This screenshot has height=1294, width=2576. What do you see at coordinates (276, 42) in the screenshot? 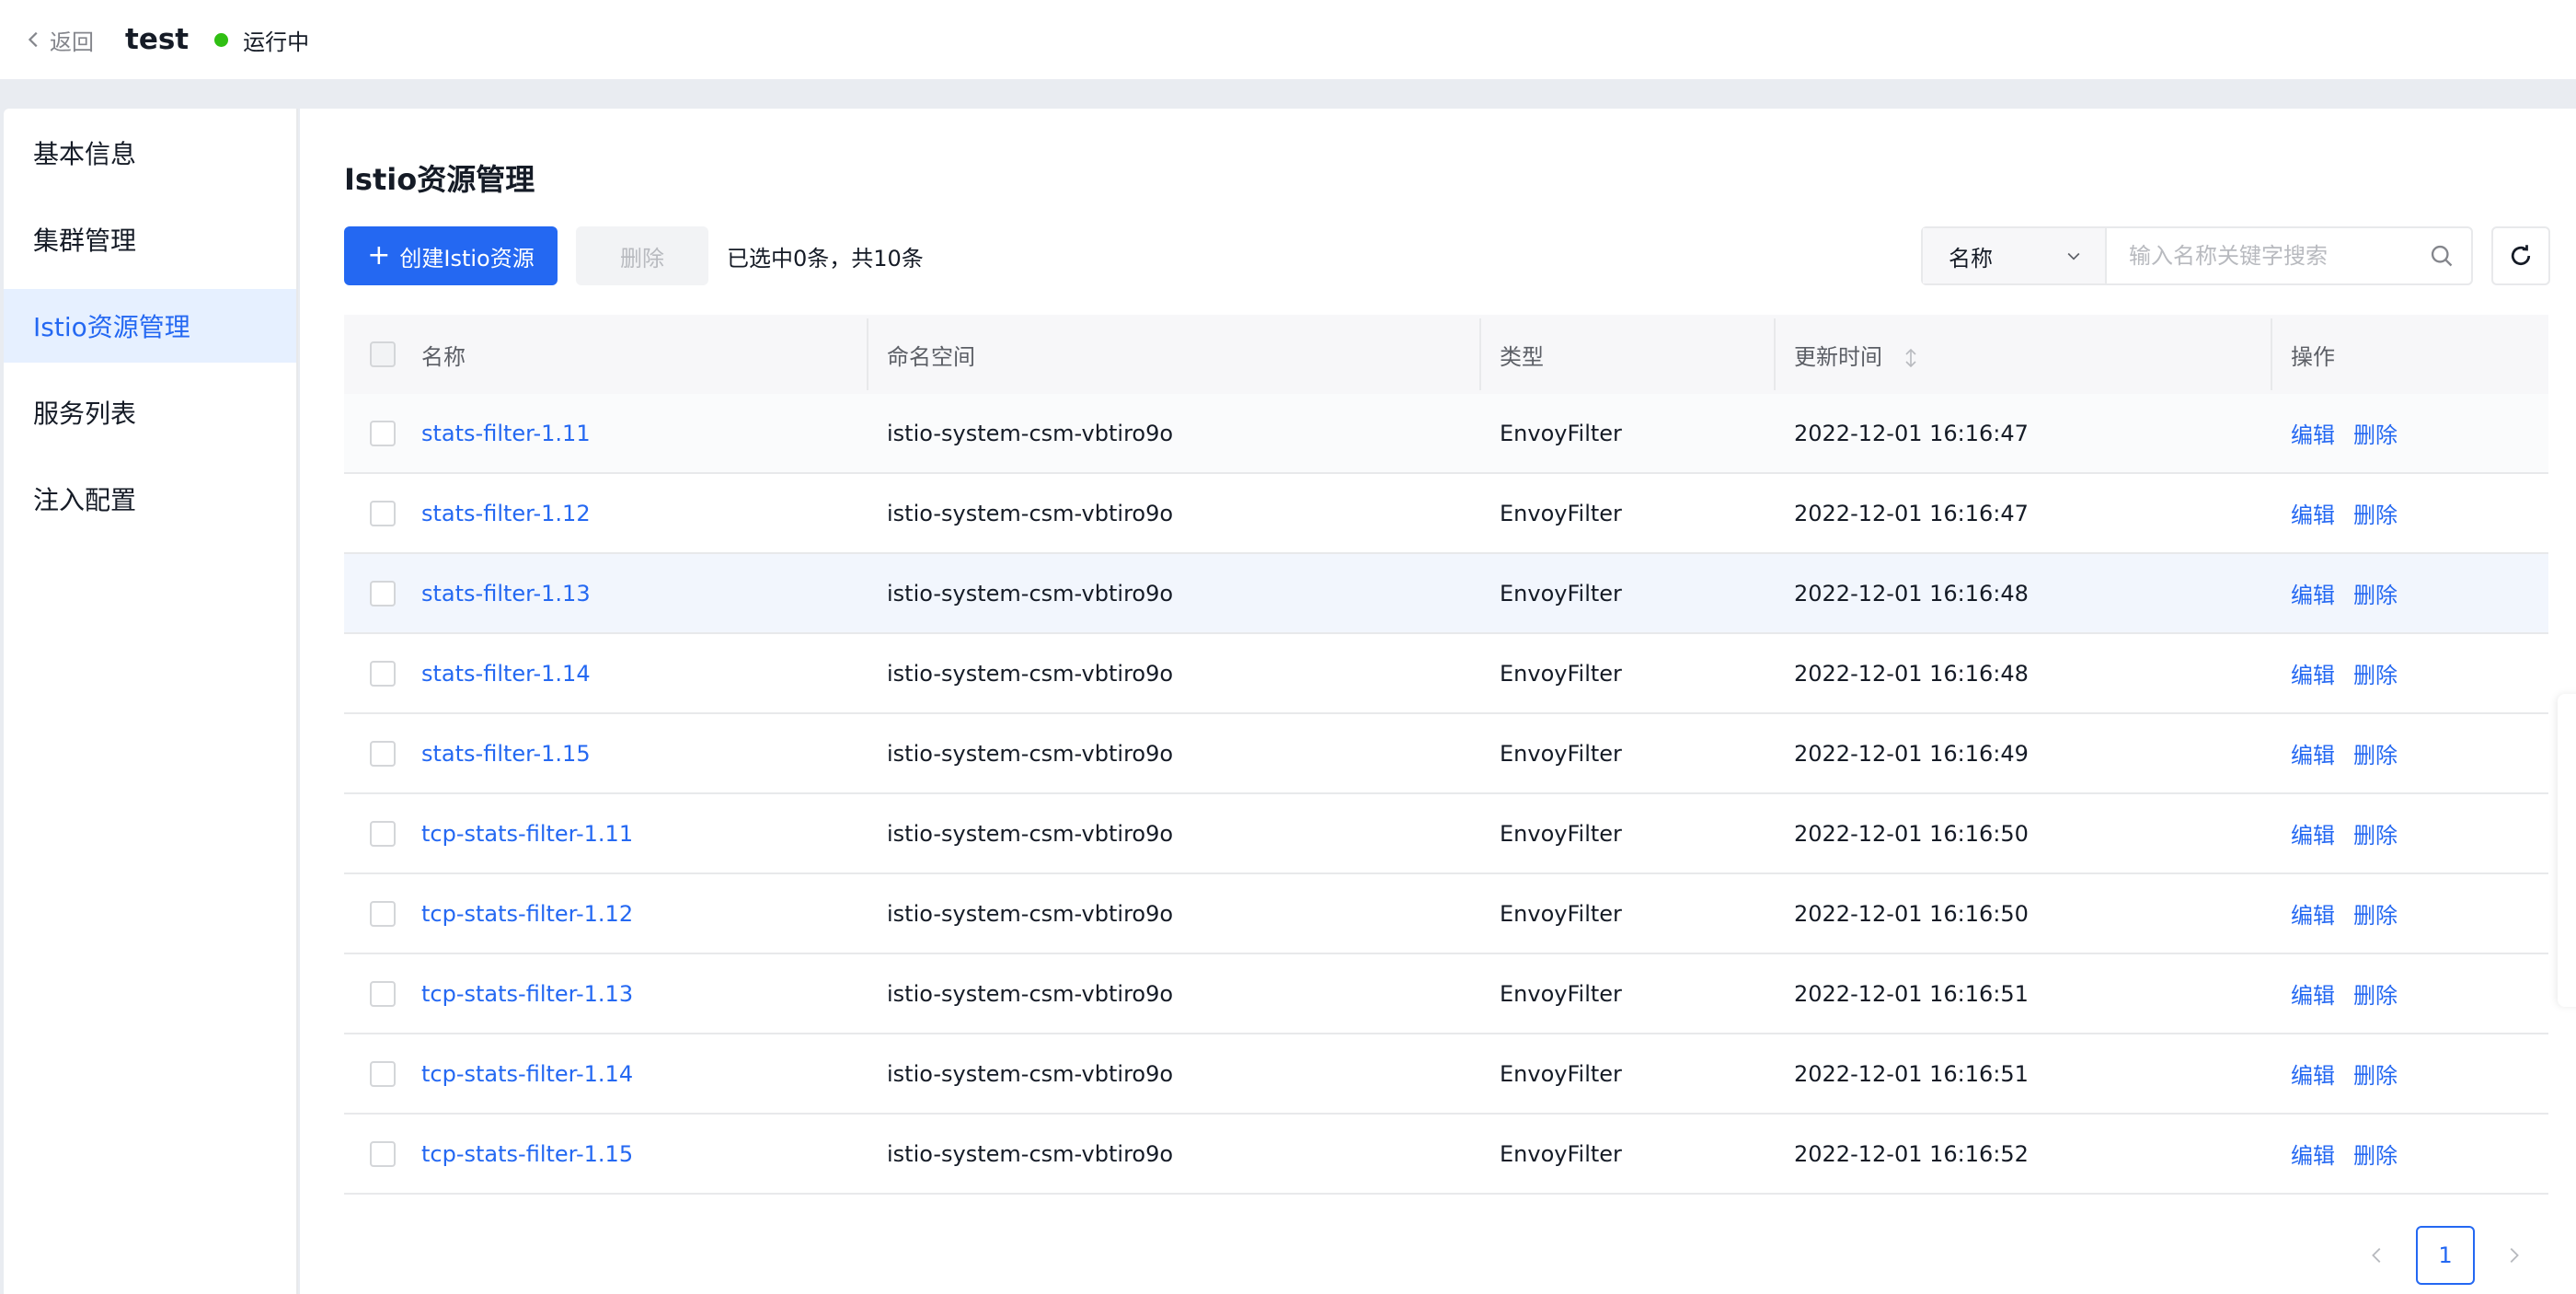
I see `status-label: 运行中` at bounding box center [276, 42].